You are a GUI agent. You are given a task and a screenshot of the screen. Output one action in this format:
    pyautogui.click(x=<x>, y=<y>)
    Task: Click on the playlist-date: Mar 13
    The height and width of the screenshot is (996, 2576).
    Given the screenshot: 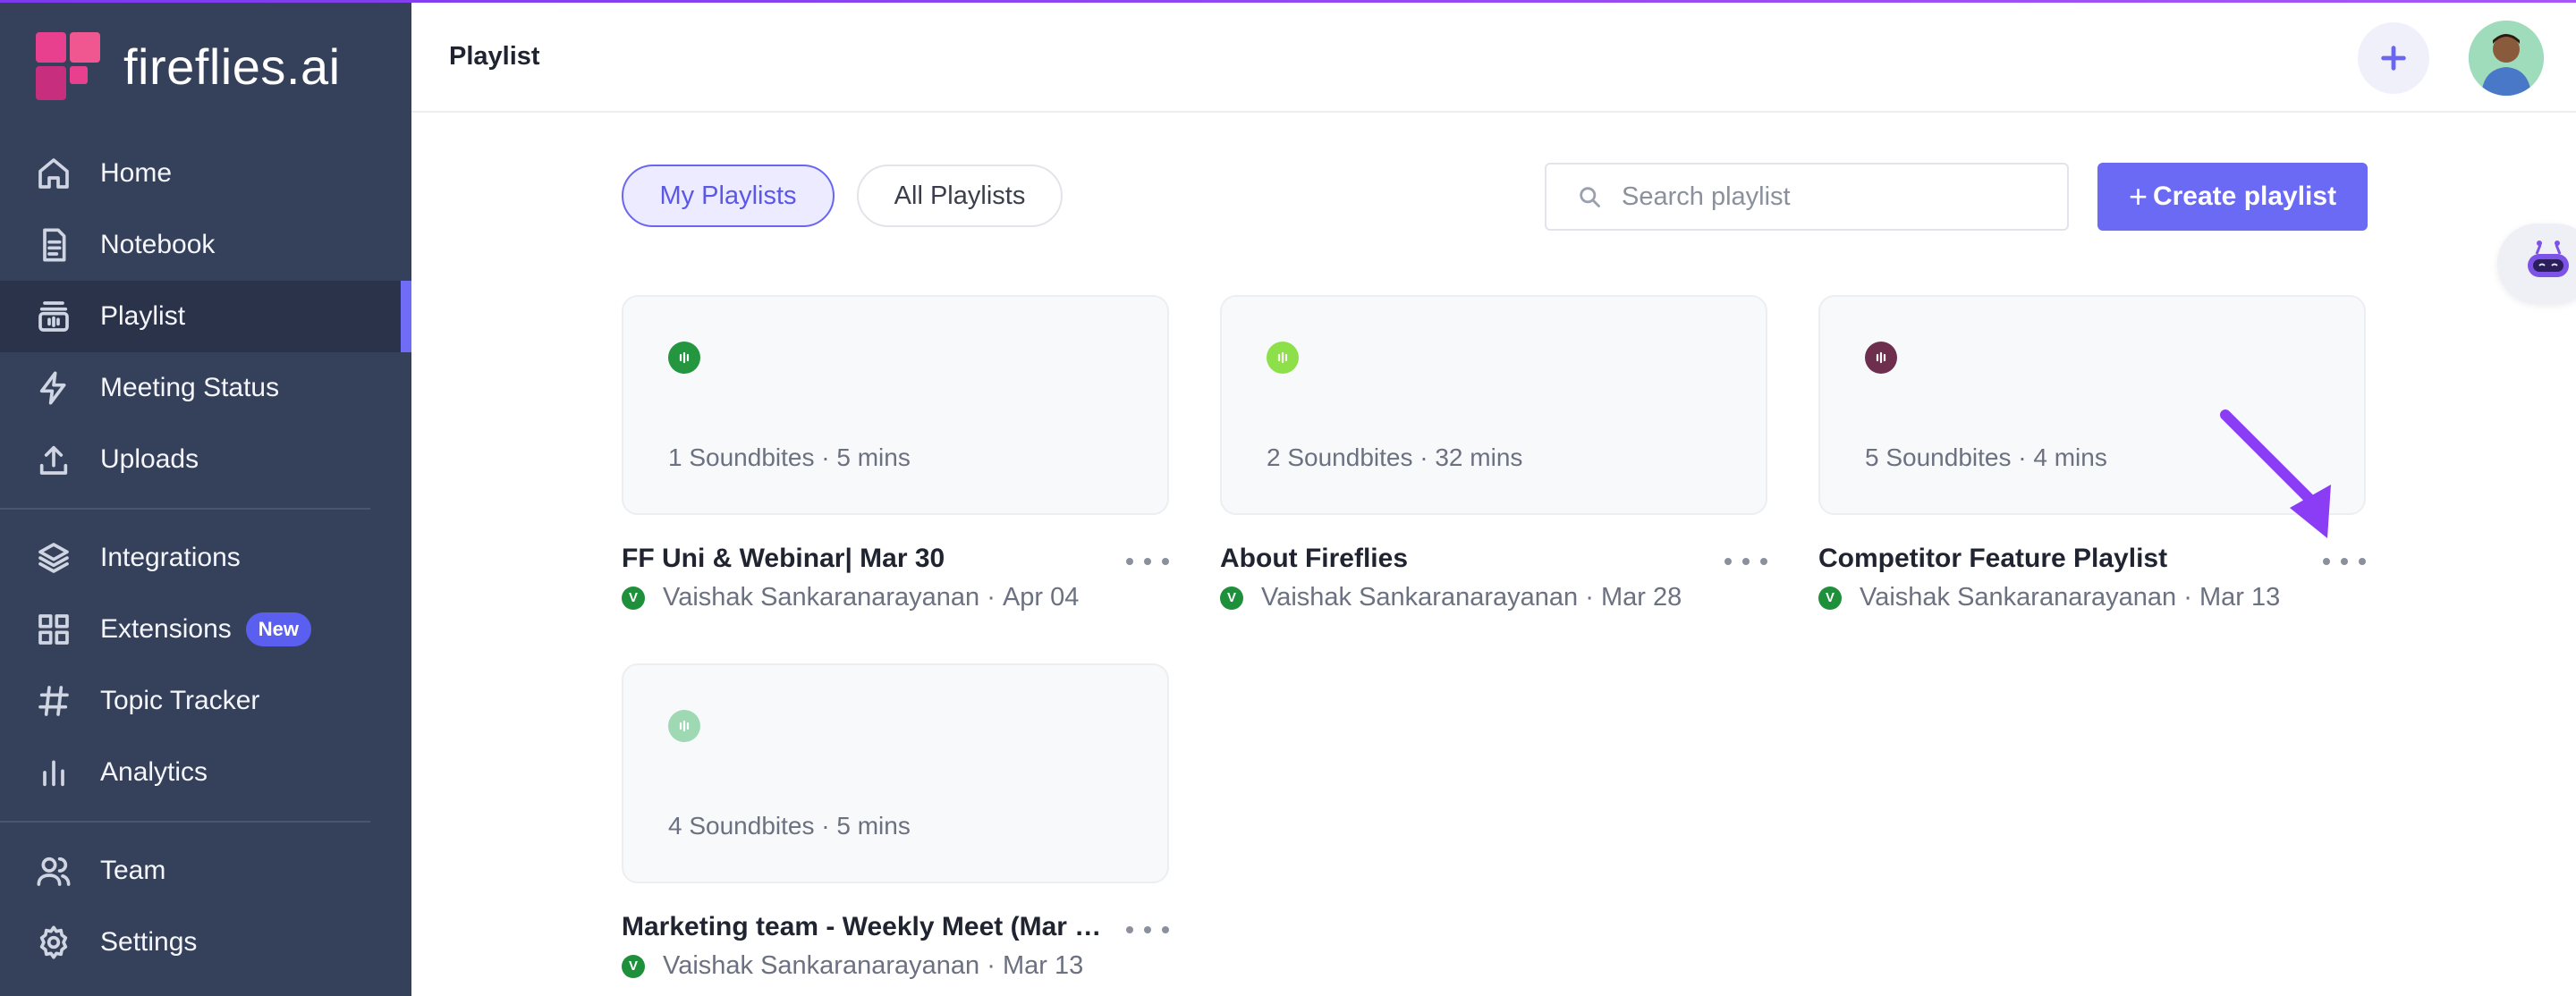 What is the action you would take?
    pyautogui.click(x=2240, y=597)
    